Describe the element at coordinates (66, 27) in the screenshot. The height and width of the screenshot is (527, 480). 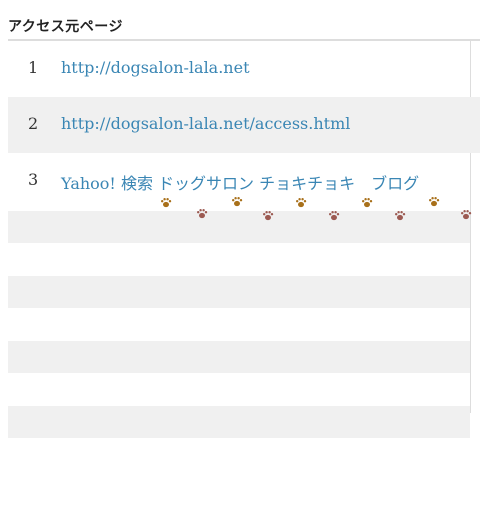
I see `section-title: アクセス元ページ` at that location.